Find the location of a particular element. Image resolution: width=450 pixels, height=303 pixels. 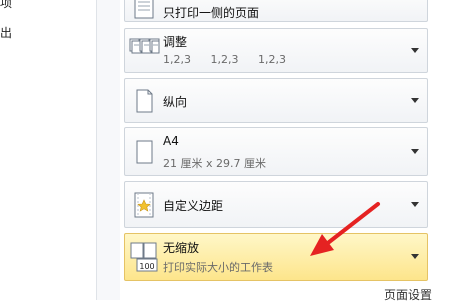

orientation-dropdown: 纵向 is located at coordinates (276, 100).